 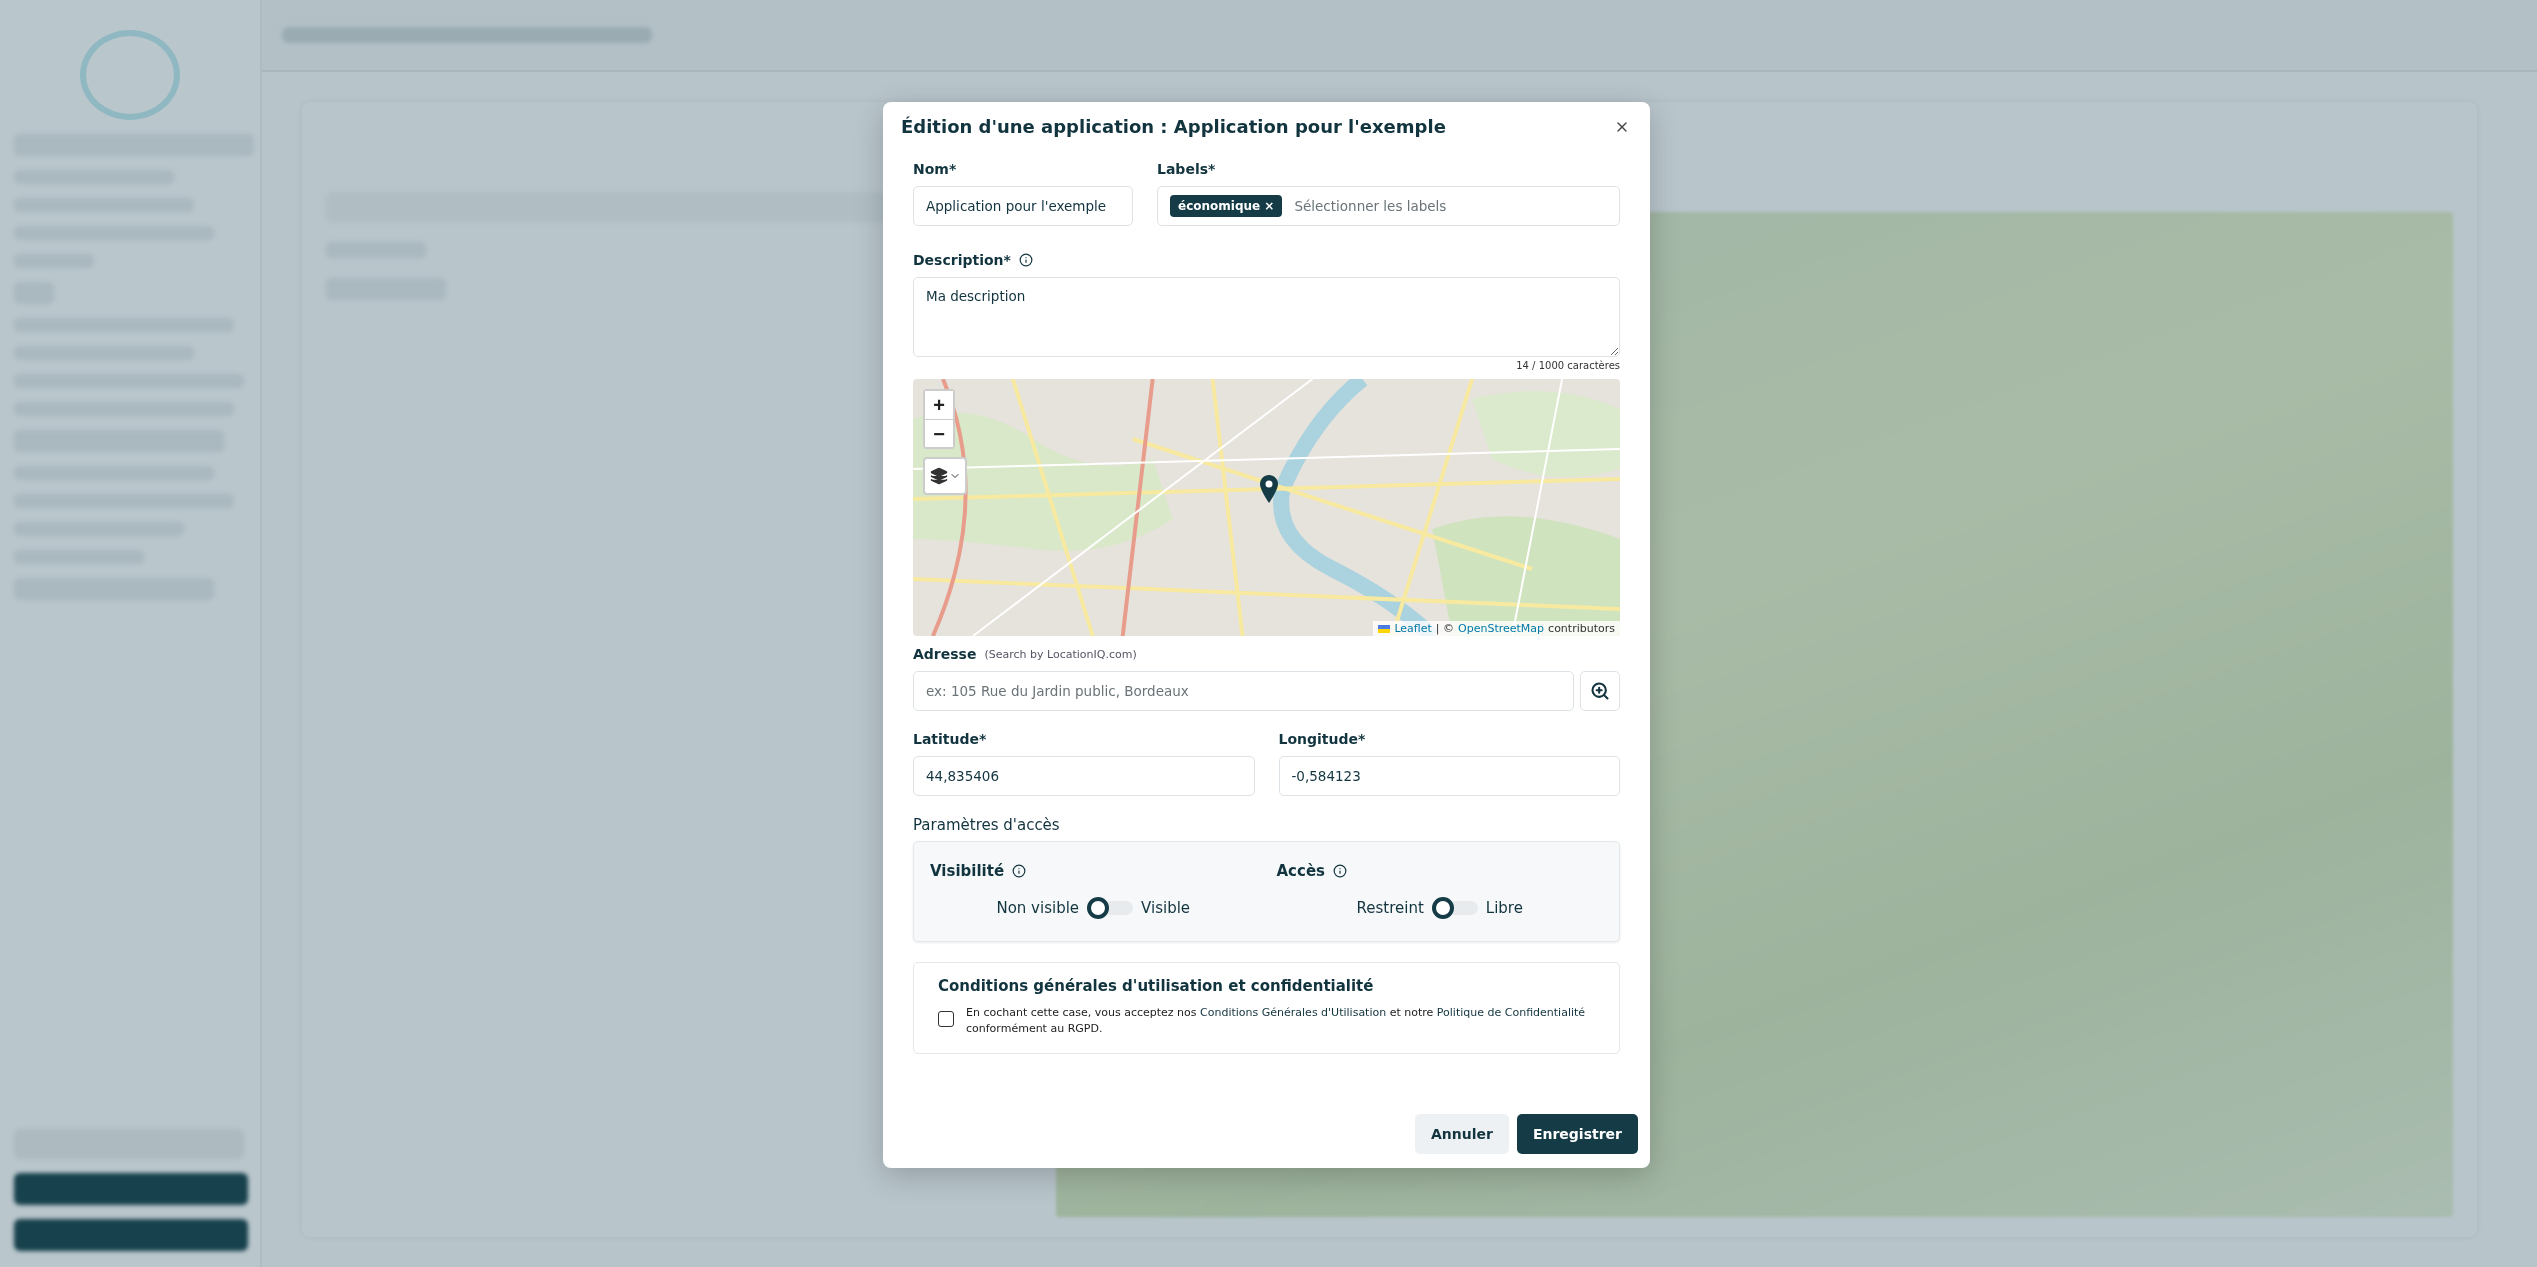 I want to click on toggle-label: Libre, so click(x=1504, y=908).